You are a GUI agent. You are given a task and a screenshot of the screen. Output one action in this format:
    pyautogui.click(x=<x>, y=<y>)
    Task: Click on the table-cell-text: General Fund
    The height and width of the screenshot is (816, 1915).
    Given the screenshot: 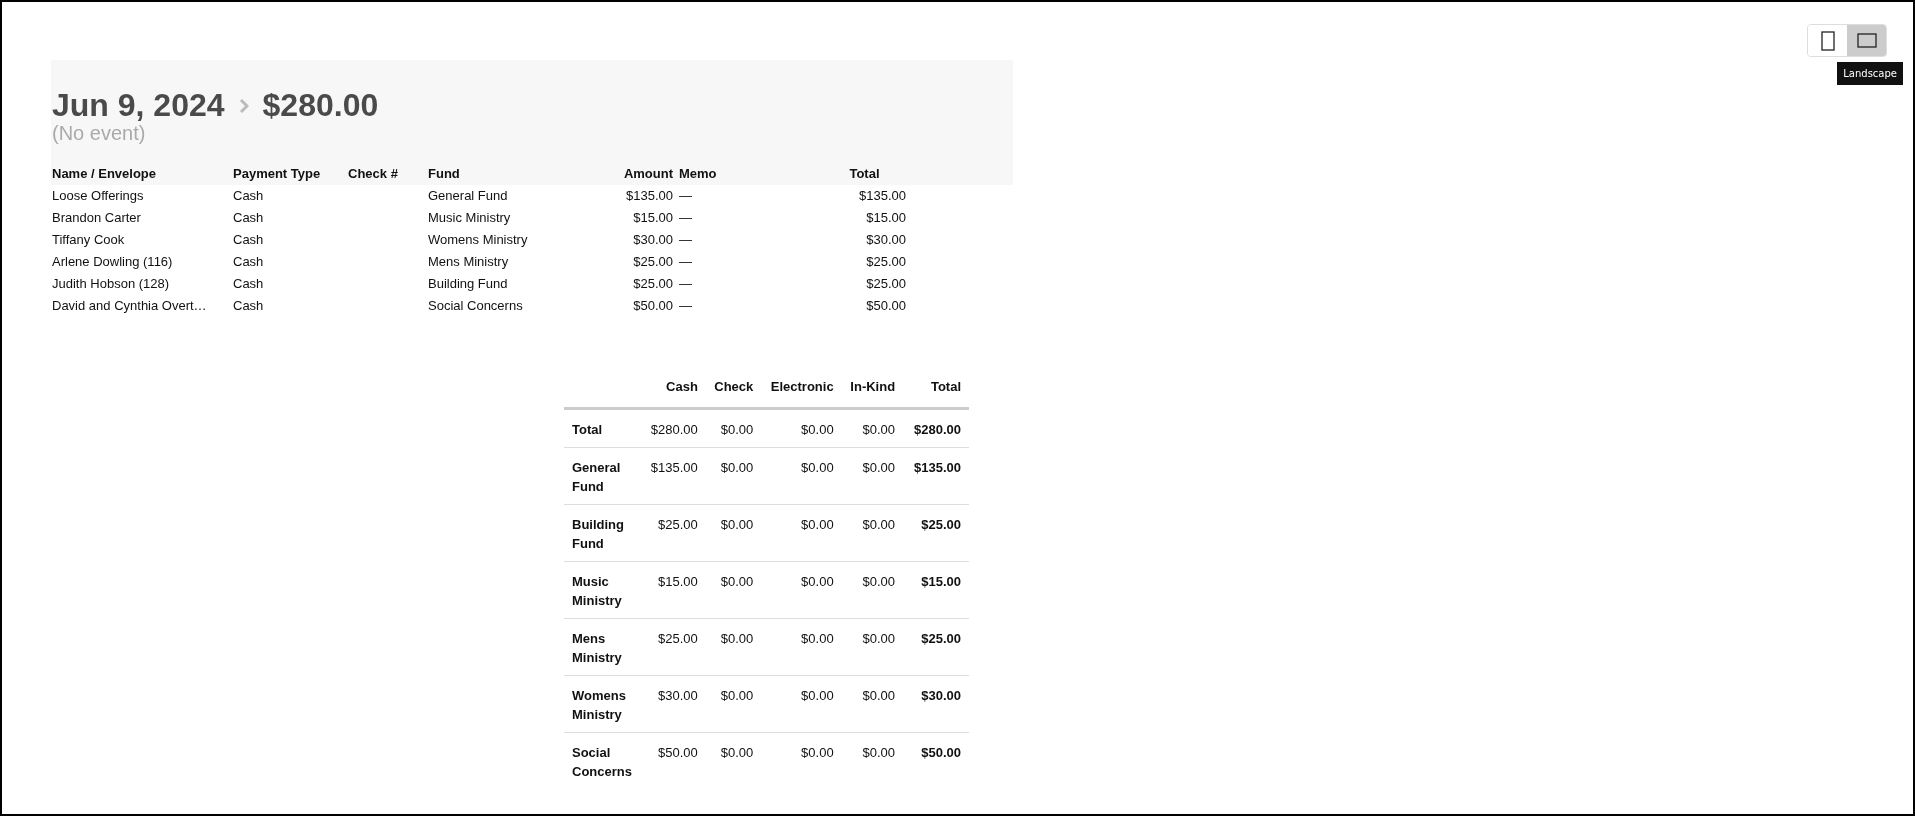 What is the action you would take?
    pyautogui.click(x=468, y=196)
    